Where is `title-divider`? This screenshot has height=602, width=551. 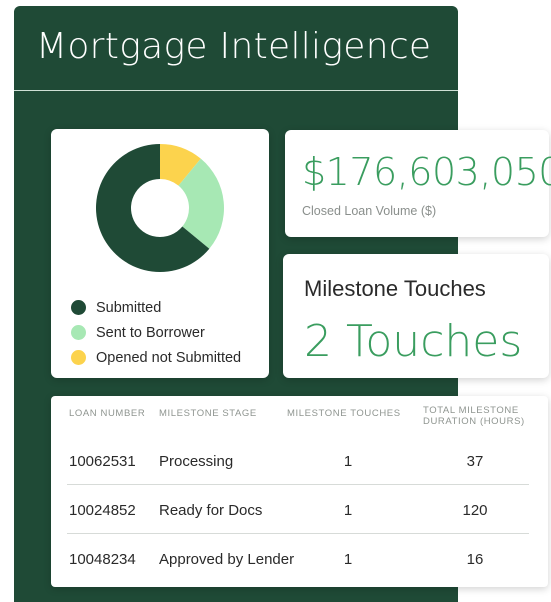 title-divider is located at coordinates (236, 90).